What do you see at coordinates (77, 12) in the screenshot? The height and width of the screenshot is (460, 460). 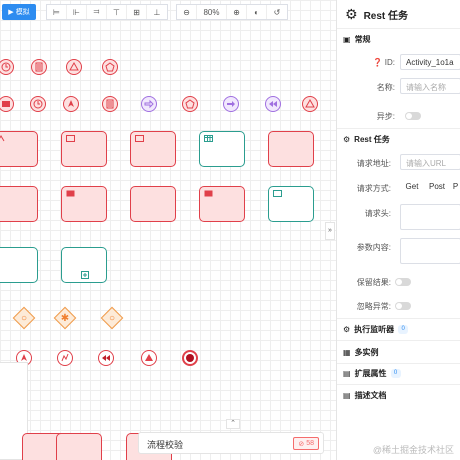 I see `align-center-icon: ⊩` at bounding box center [77, 12].